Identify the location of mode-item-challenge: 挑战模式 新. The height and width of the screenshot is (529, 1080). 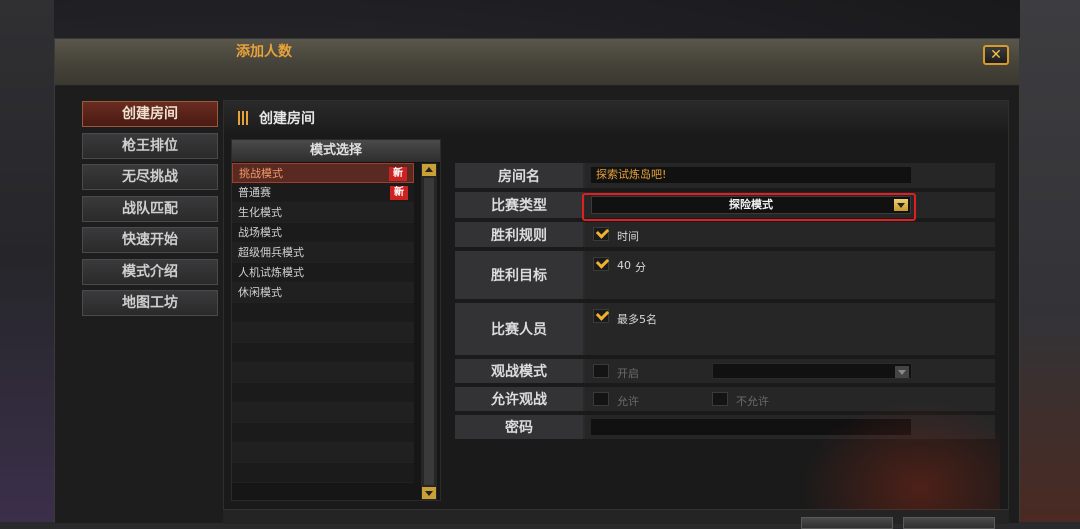
(323, 173).